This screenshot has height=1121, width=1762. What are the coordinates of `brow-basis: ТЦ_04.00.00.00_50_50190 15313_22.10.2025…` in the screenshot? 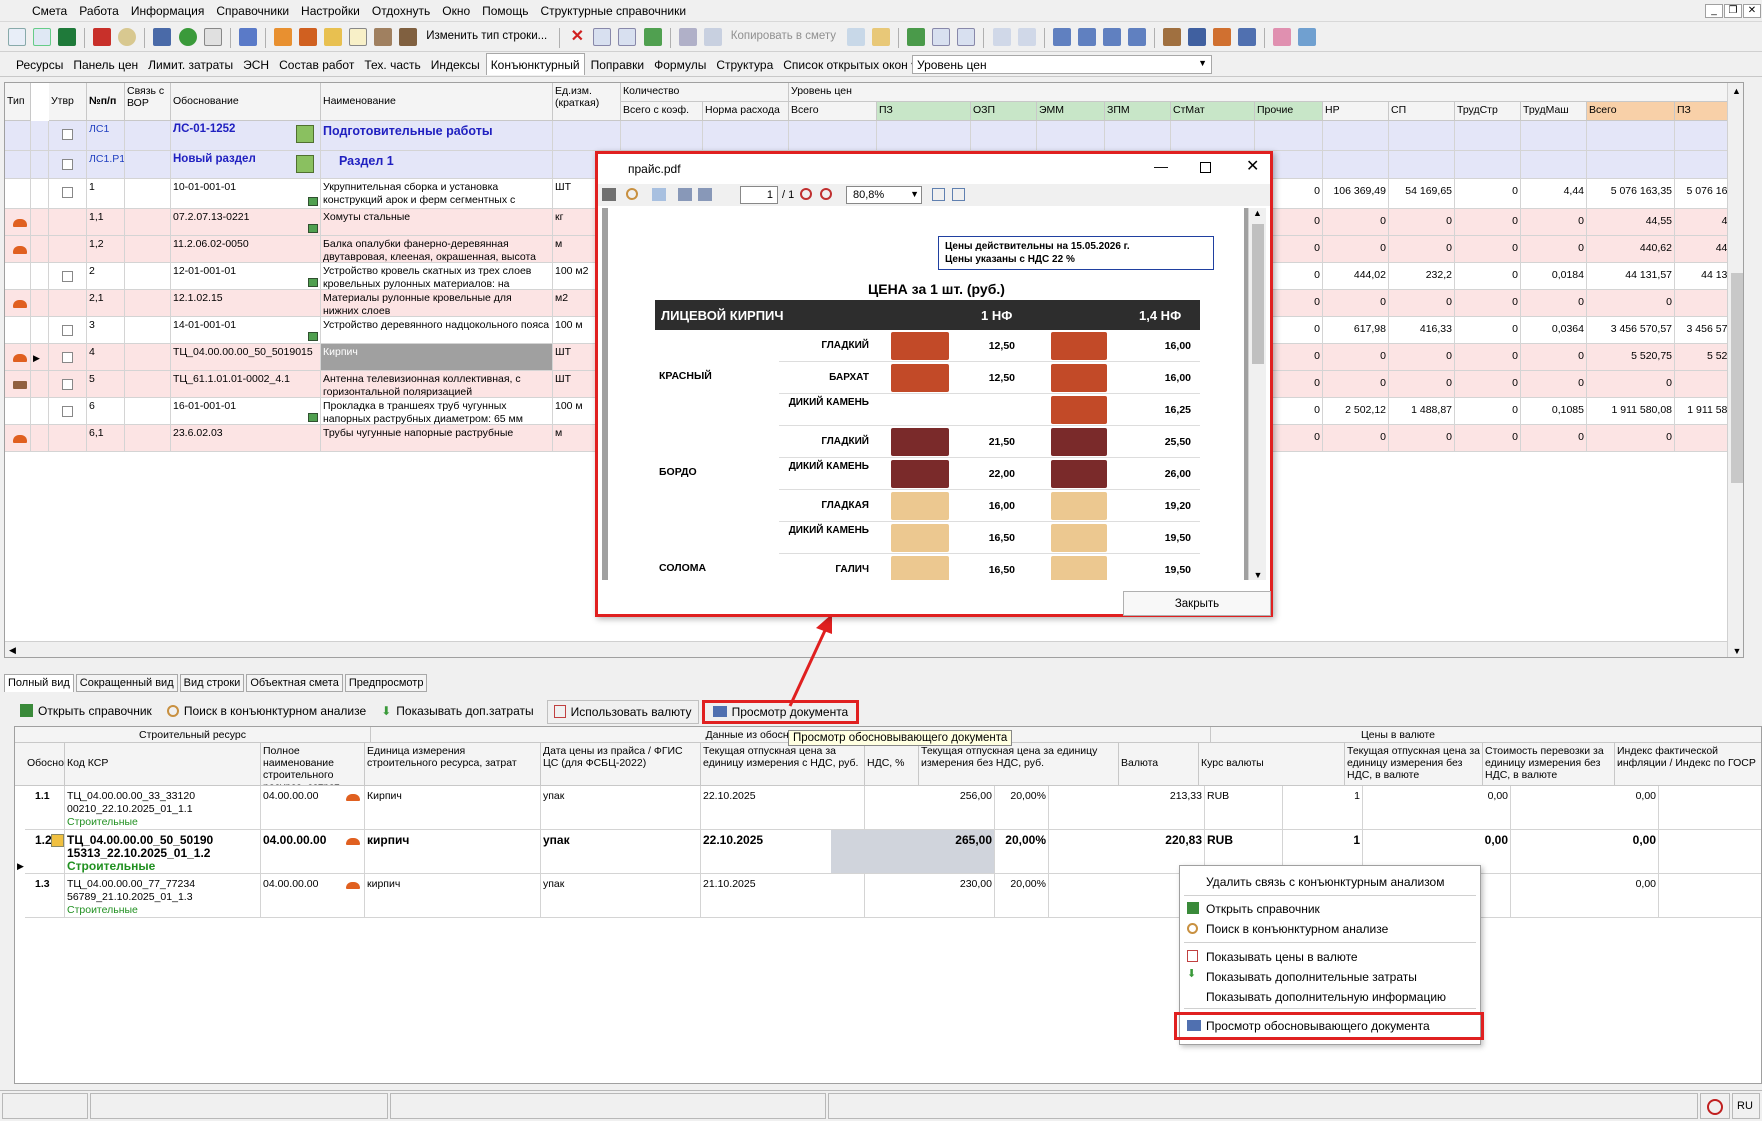 It's located at (163, 852).